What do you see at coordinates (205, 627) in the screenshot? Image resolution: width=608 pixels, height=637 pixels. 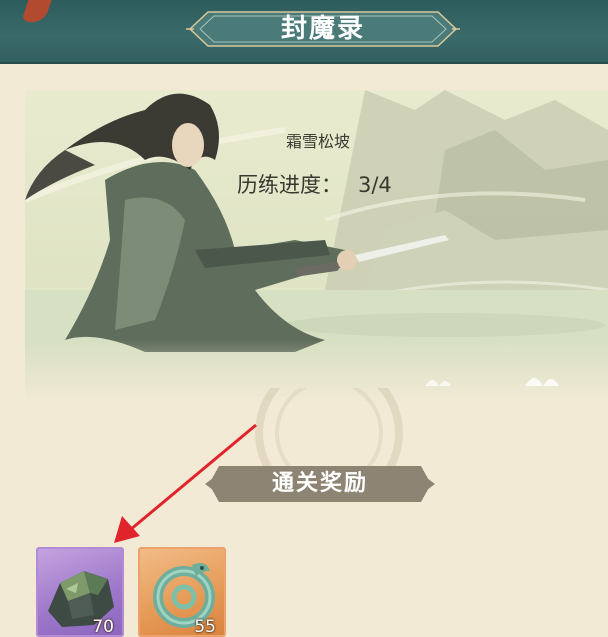 I see `item-count: 55` at bounding box center [205, 627].